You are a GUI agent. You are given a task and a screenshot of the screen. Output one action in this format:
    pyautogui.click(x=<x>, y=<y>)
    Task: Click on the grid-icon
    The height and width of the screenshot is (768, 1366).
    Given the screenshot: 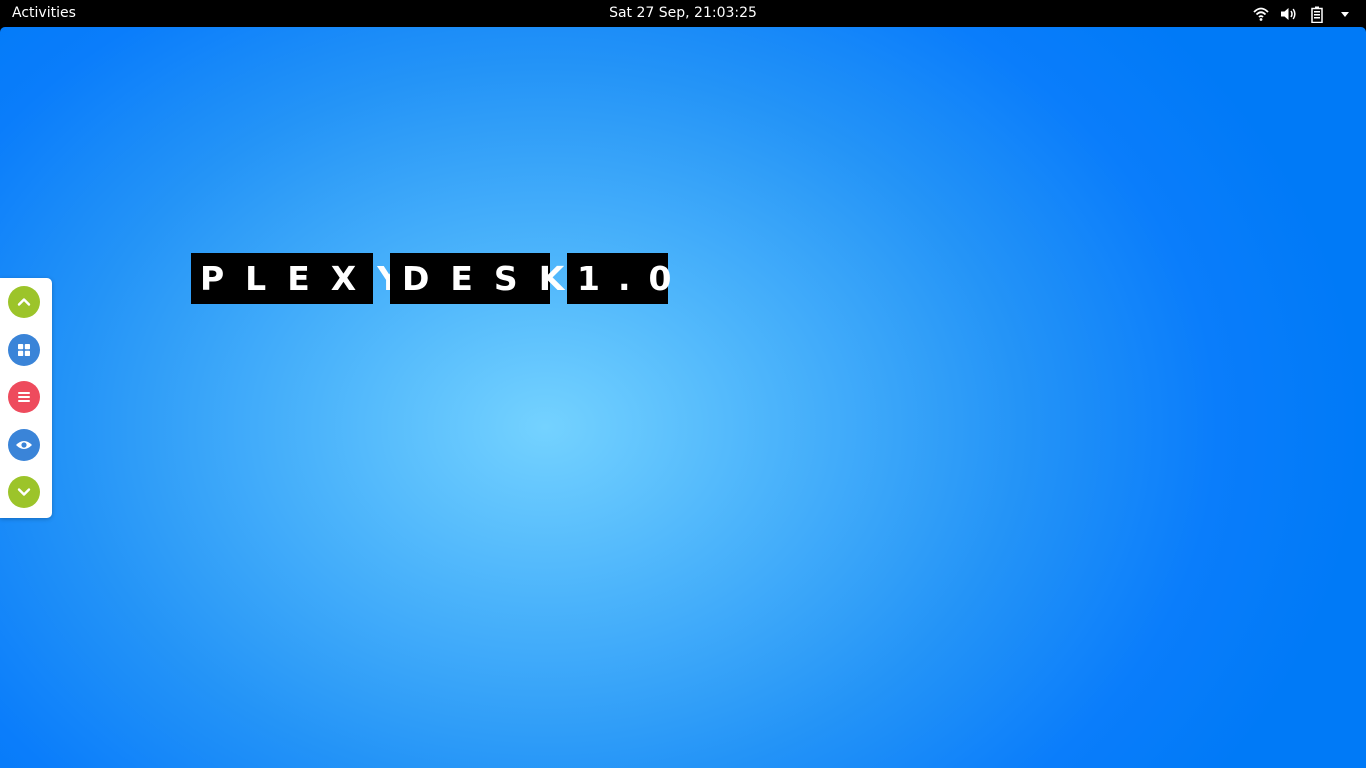 What is the action you would take?
    pyautogui.click(x=24, y=350)
    